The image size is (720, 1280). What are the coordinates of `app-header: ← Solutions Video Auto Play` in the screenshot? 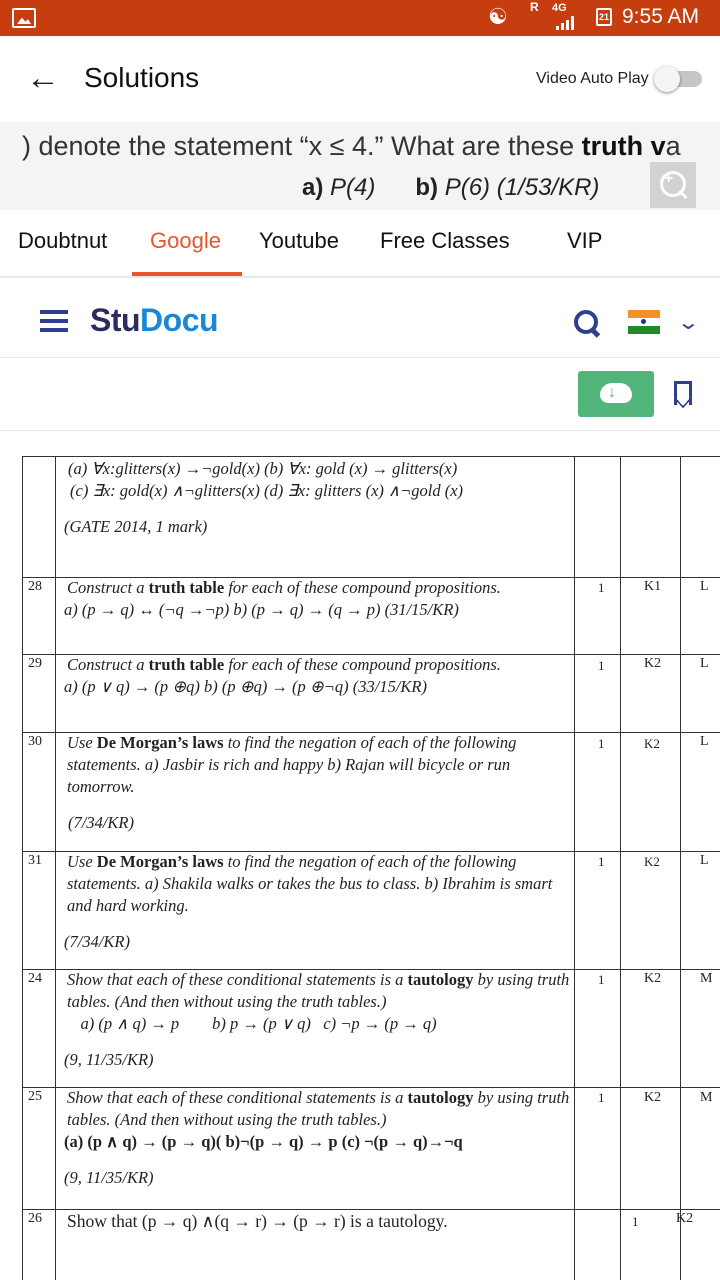 It's located at (360, 79).